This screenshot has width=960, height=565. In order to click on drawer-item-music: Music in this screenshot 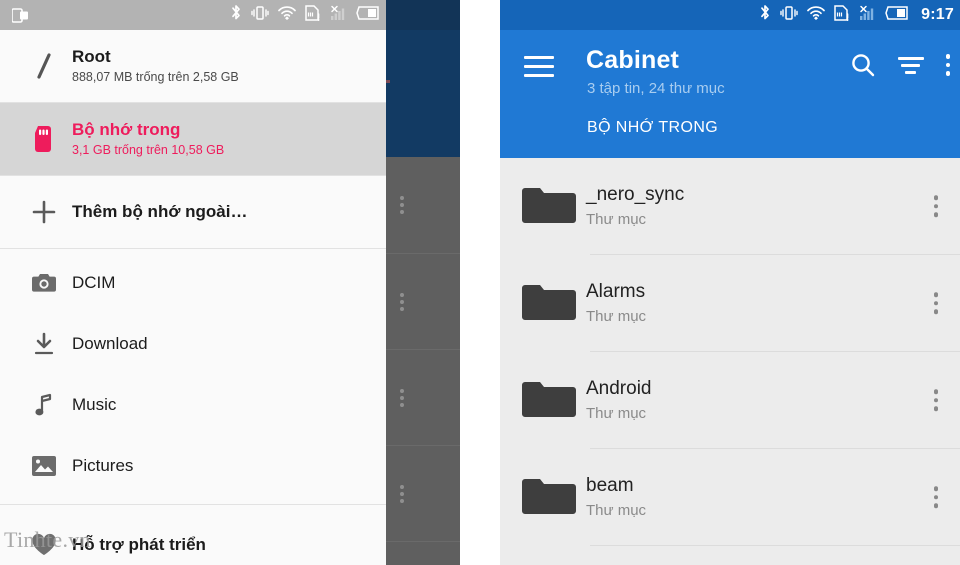, I will do `click(193, 404)`.